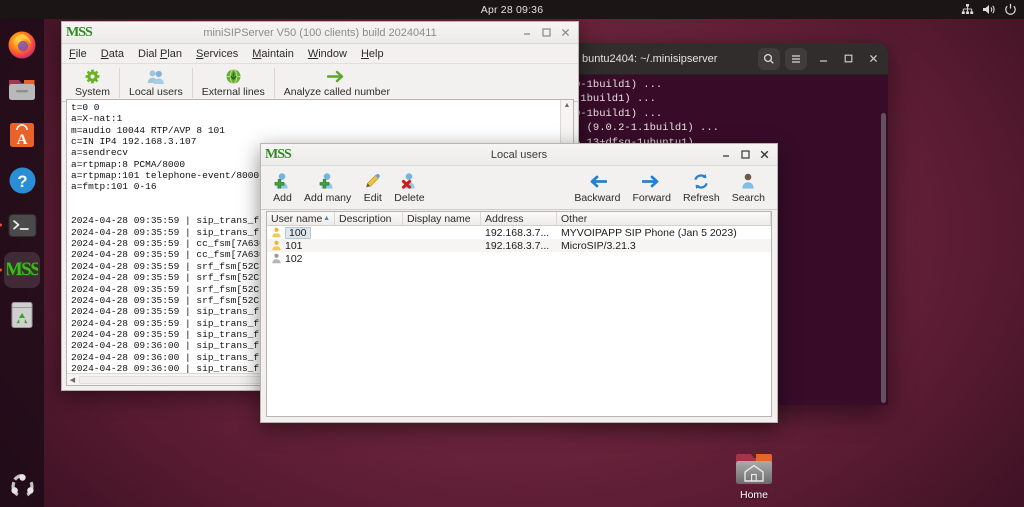 The image size is (1024, 507). What do you see at coordinates (282, 181) in the screenshot?
I see `user-add-icon` at bounding box center [282, 181].